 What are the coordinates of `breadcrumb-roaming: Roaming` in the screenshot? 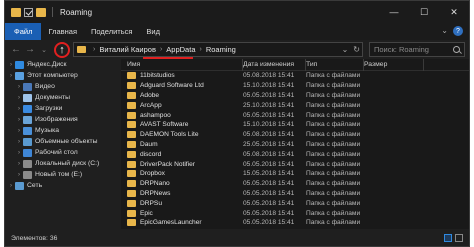 It's located at (221, 49).